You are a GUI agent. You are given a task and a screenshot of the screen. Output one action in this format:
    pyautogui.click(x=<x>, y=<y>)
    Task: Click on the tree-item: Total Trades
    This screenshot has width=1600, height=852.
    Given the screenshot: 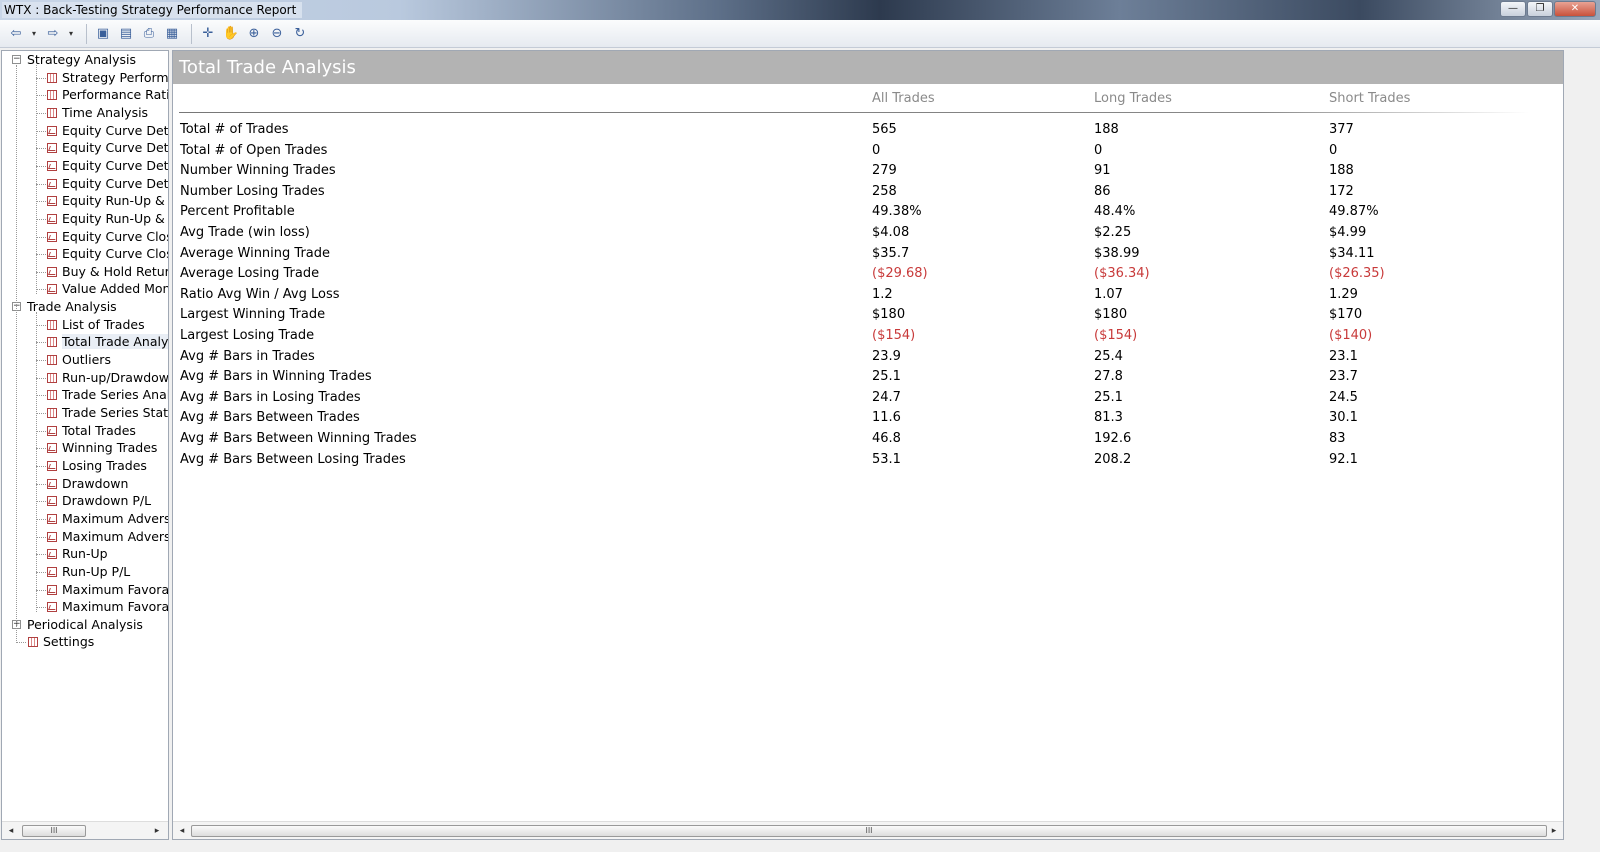 What is the action you would take?
    pyautogui.click(x=69, y=431)
    